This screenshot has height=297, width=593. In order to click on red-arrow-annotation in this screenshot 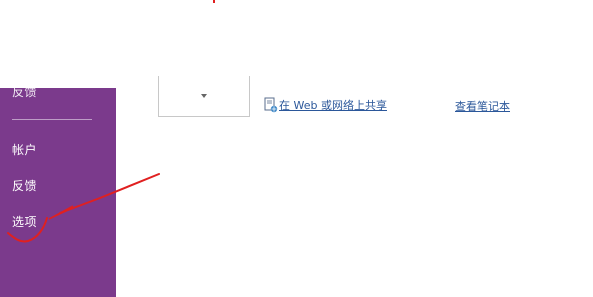, I will do `click(83, 208)`.